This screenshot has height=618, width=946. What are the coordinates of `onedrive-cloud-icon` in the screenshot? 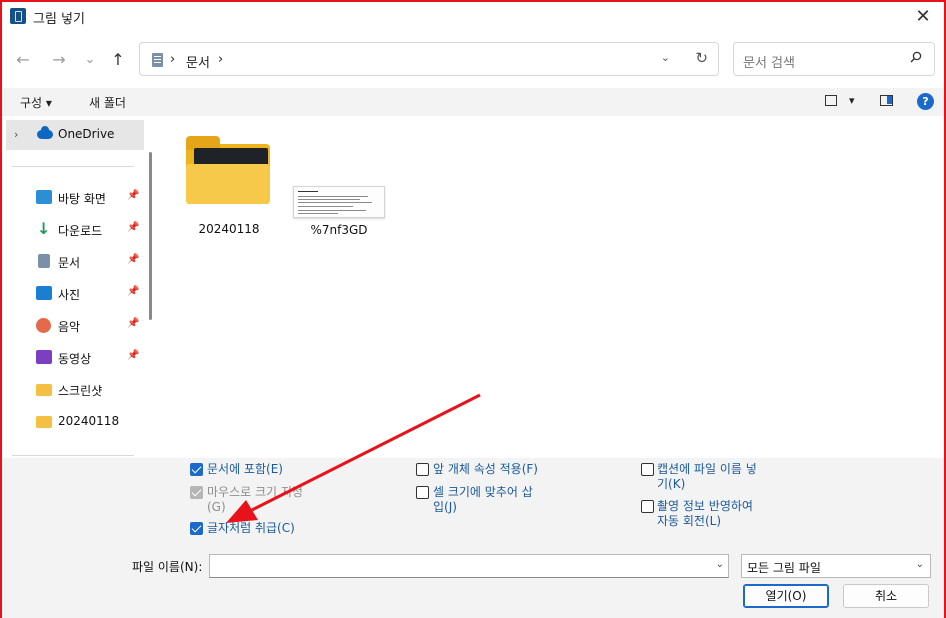 It's located at (45, 132).